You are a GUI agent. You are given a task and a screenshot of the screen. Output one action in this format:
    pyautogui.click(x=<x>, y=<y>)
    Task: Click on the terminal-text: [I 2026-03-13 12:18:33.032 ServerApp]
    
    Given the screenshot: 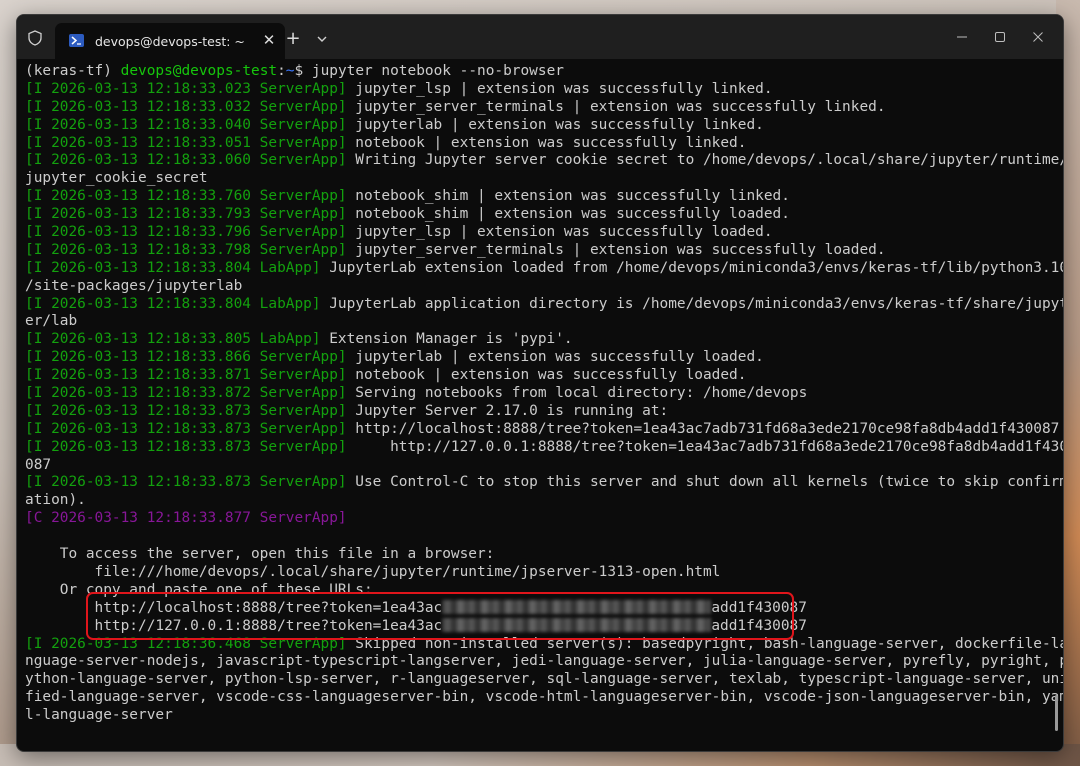 What is the action you would take?
    pyautogui.click(x=186, y=106)
    